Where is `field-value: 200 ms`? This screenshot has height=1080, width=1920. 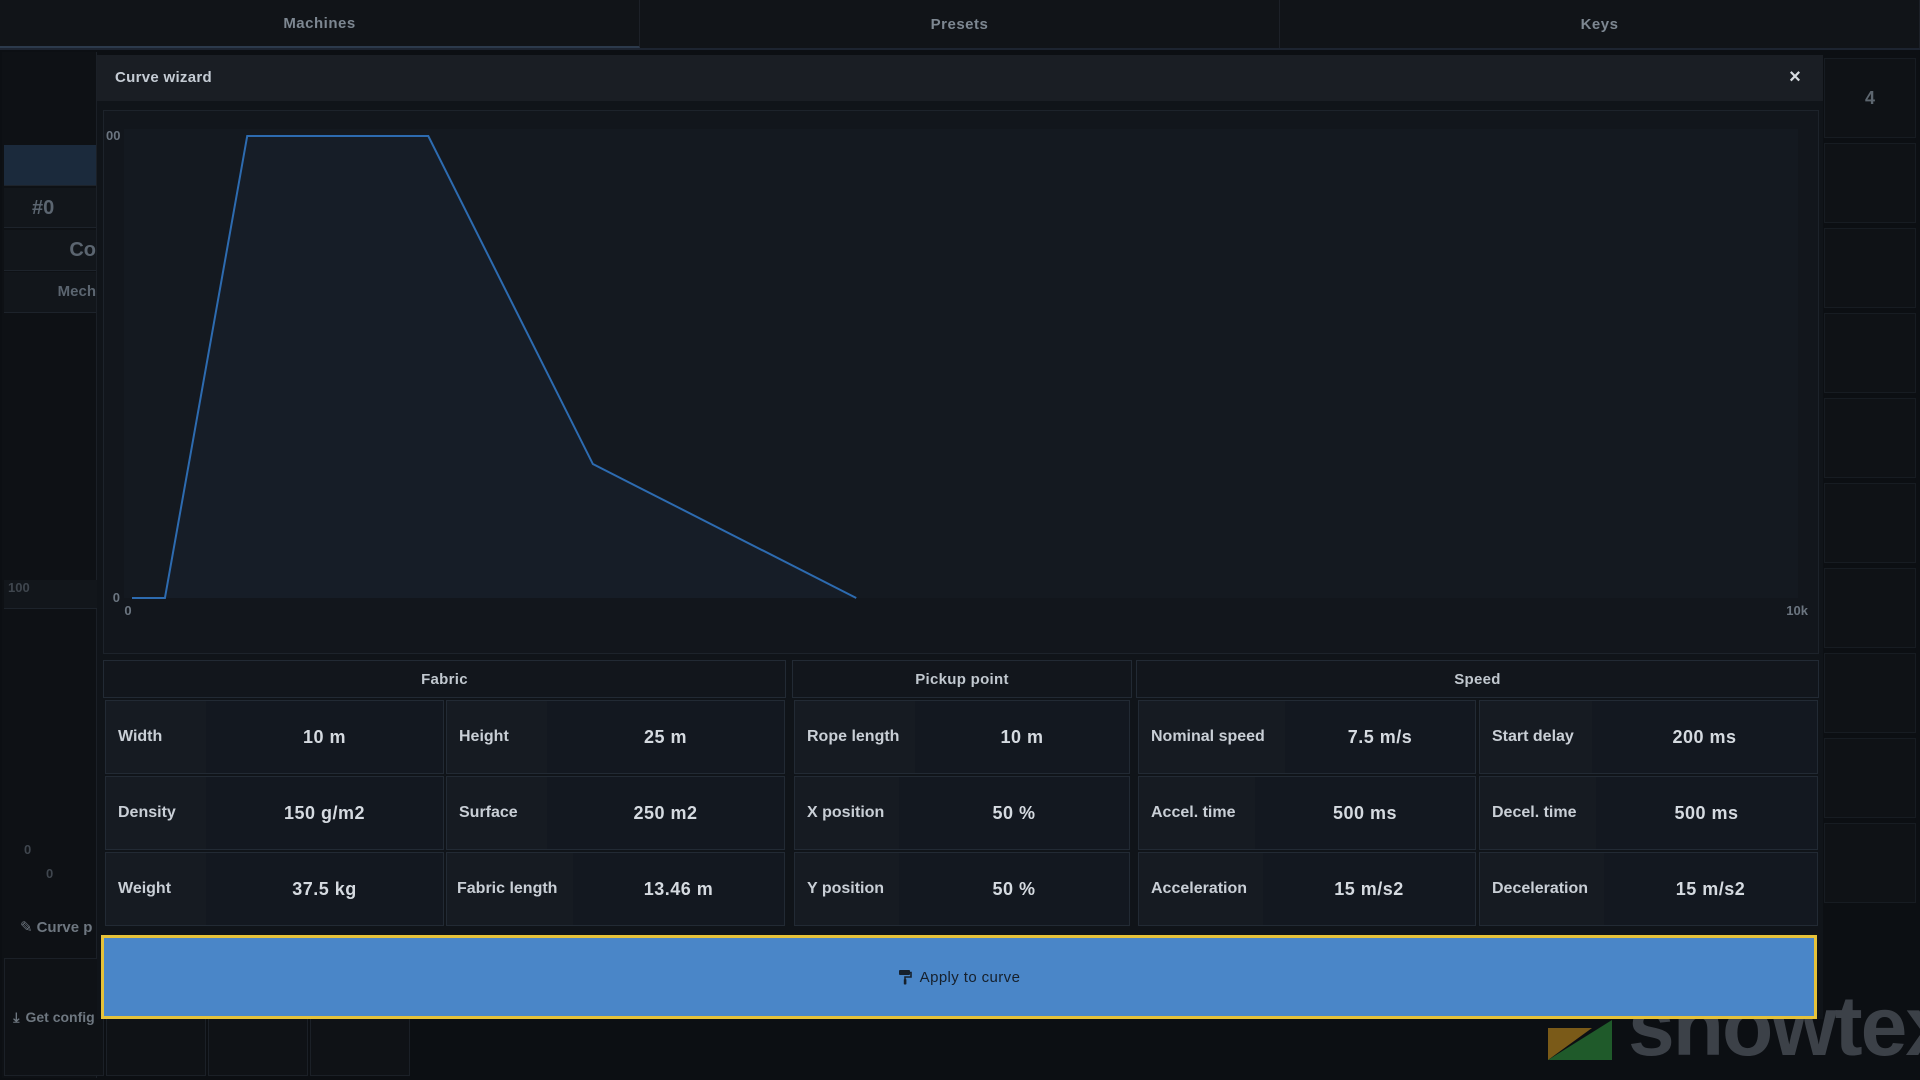
field-value: 200 ms is located at coordinates (1704, 736).